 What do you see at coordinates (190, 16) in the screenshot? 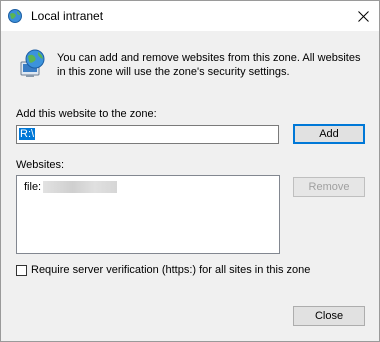
I see `title-bar: Local intranet` at bounding box center [190, 16].